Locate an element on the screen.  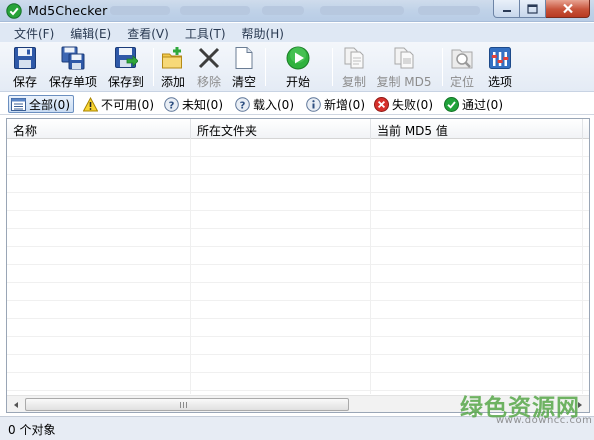
maximize-icon is located at coordinates (532, 8).